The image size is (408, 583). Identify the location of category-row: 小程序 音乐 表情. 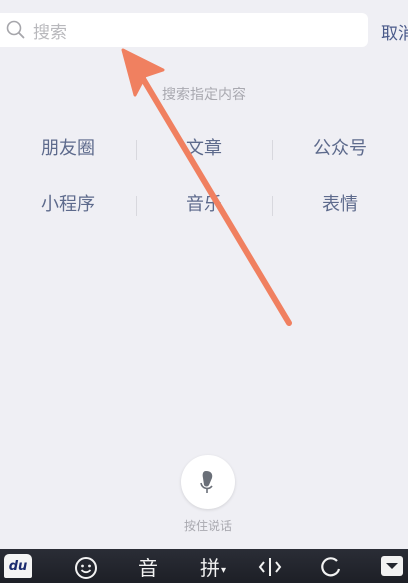
(204, 203).